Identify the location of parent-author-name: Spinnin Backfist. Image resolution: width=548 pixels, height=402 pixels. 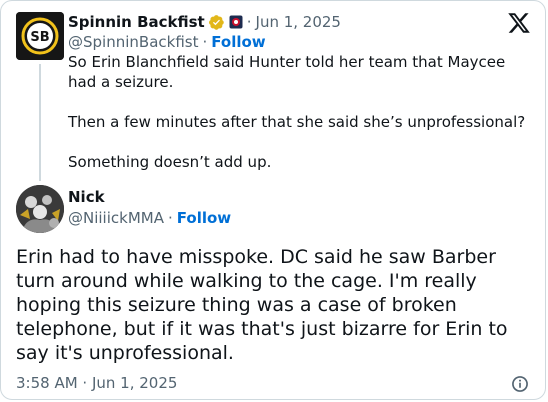
(136, 22).